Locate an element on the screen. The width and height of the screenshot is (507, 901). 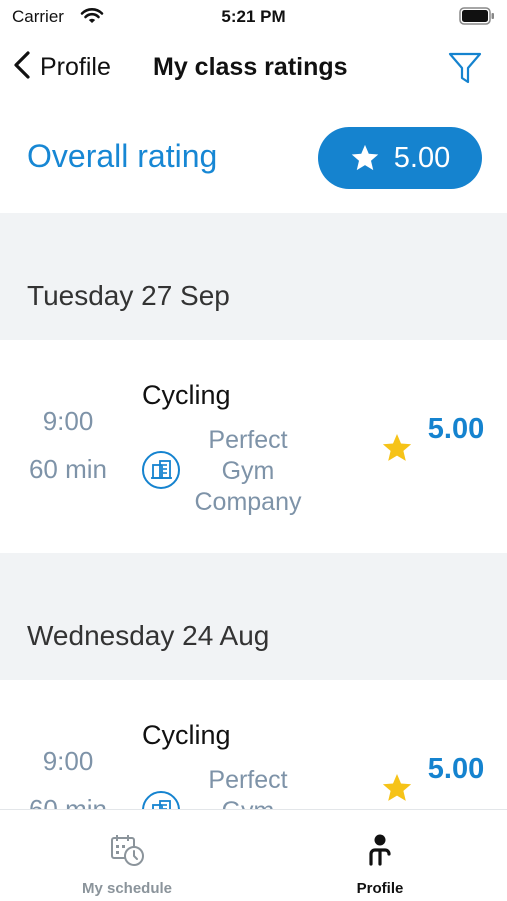
tab-label: Profile is located at coordinates (380, 888).